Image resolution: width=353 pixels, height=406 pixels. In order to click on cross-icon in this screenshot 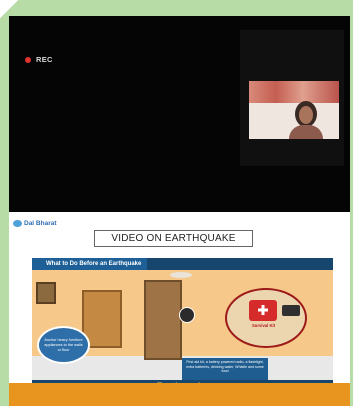, I will do `click(263, 310)`.